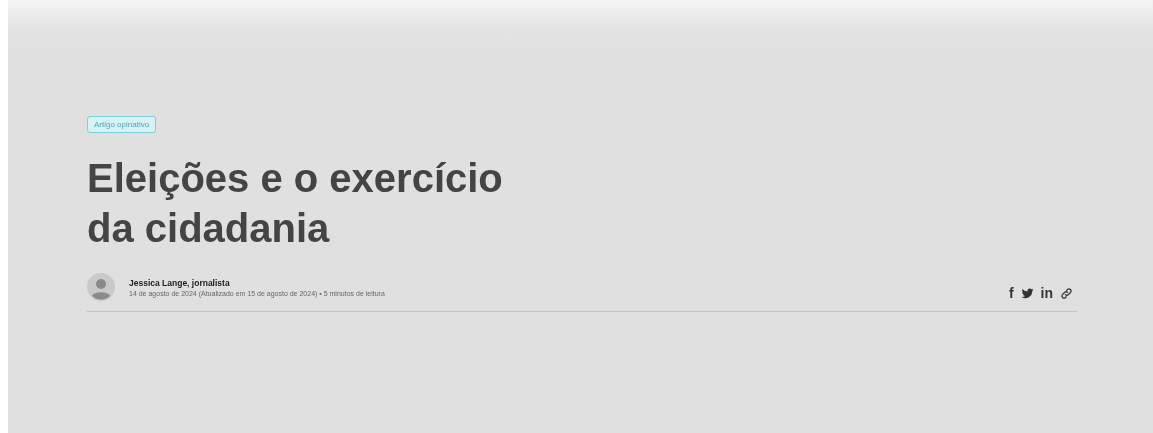  I want to click on share-link: in, so click(1046, 293).